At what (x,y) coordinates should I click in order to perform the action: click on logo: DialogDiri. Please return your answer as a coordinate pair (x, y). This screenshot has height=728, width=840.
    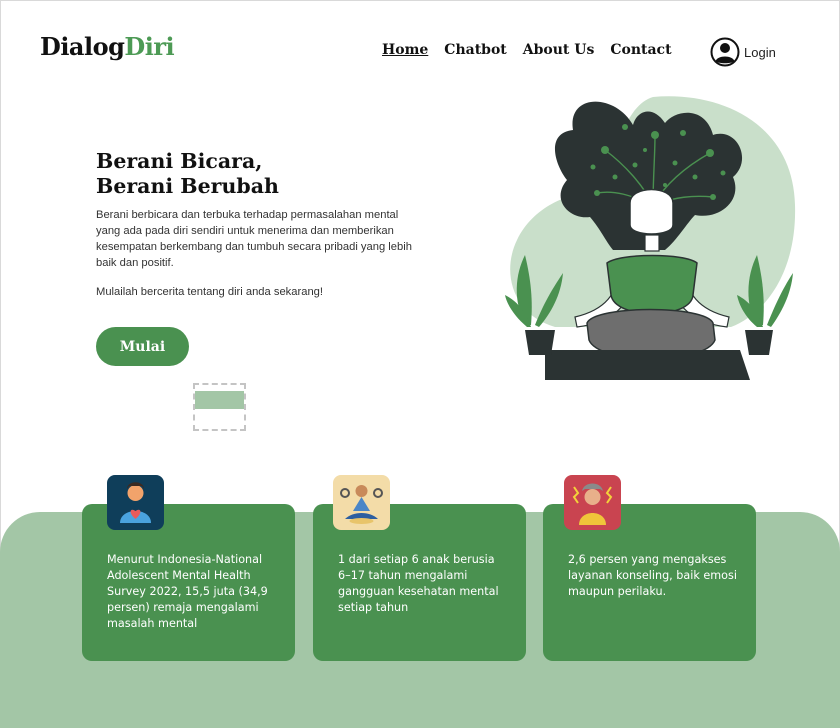
    Looking at the image, I should click on (107, 46).